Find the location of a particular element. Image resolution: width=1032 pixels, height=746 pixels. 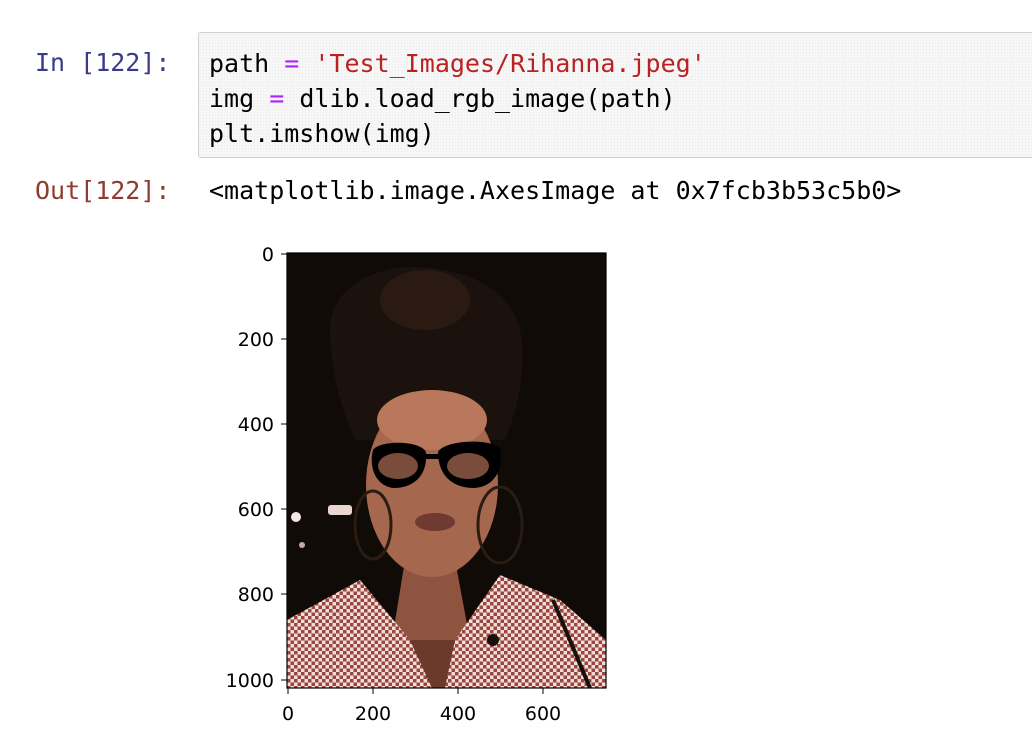

glasses-bridge is located at coordinates (432, 456).